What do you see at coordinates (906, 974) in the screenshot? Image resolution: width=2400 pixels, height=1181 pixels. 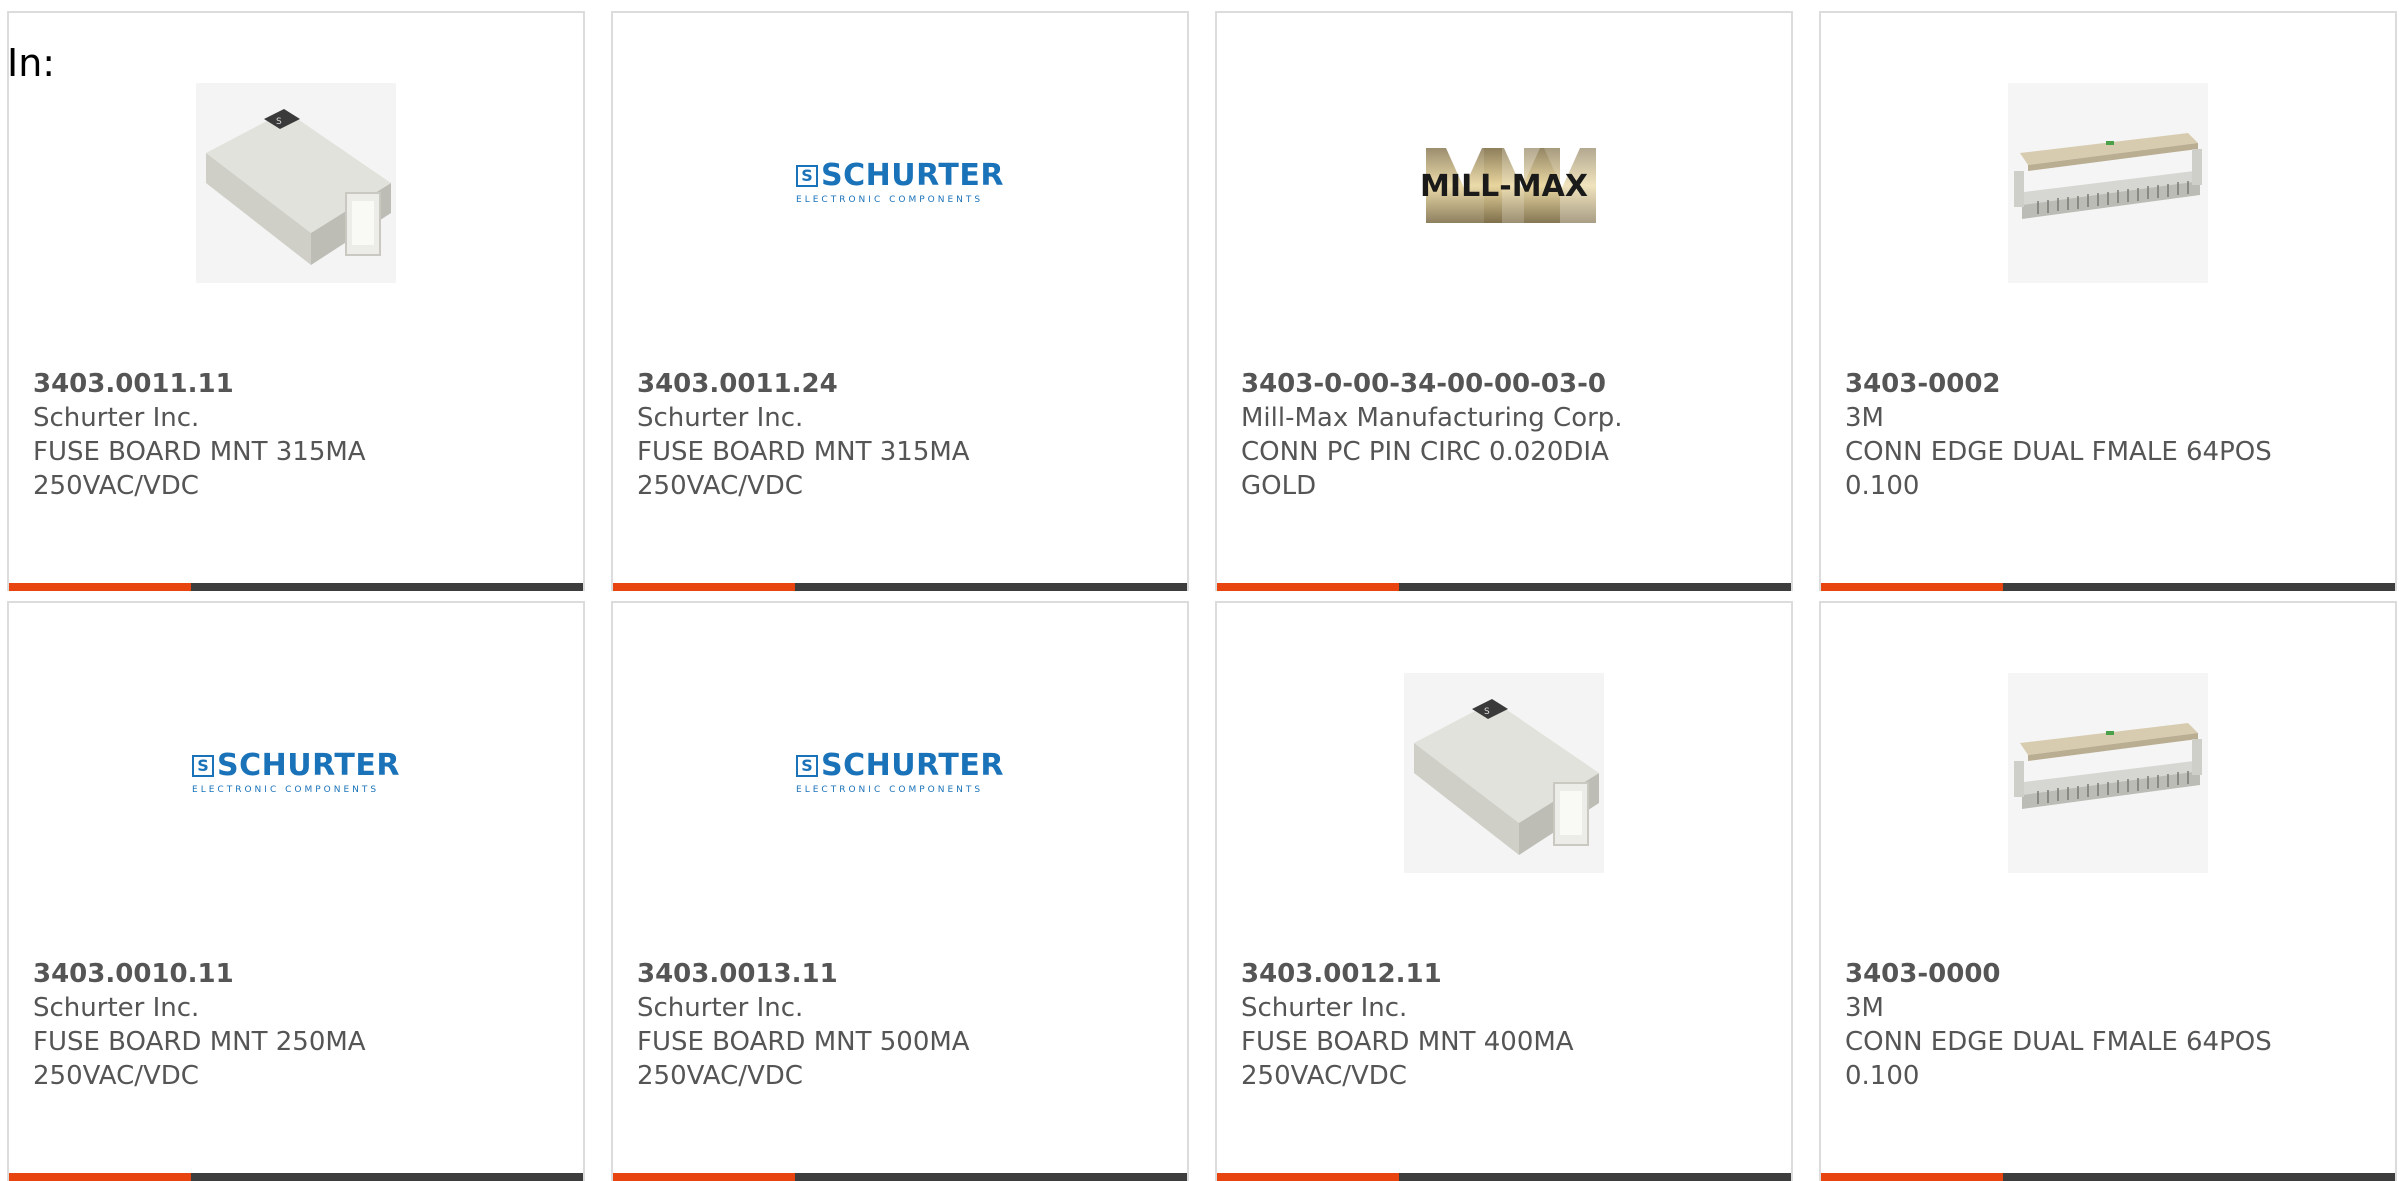 I see `part-number: 3403.0013.11` at bounding box center [906, 974].